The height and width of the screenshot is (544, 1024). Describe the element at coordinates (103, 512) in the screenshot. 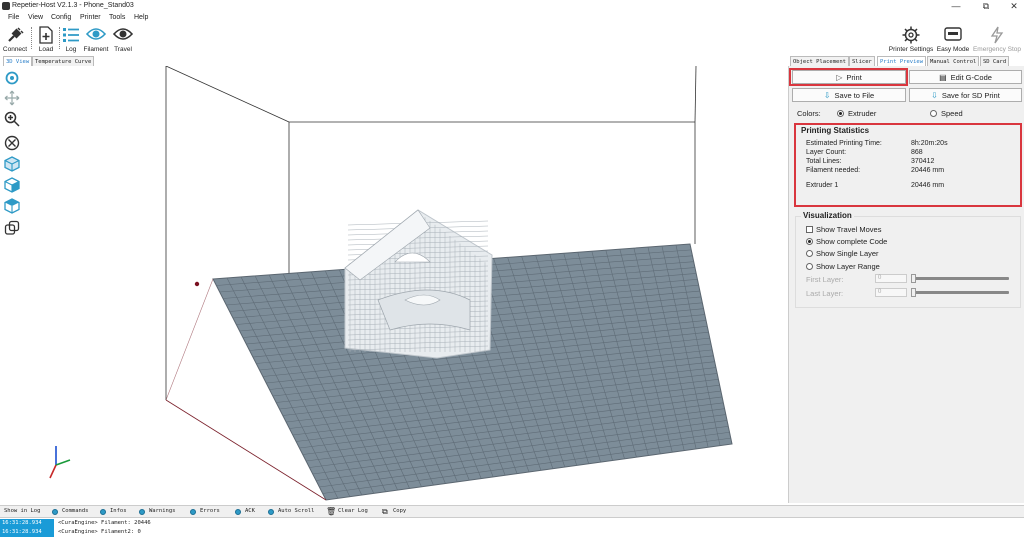

I see `infos-toggle-icon` at that location.